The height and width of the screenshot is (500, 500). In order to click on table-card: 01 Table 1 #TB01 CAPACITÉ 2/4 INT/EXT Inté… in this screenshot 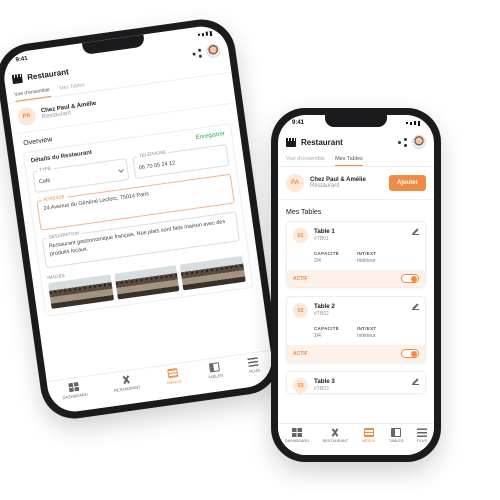, I will do `click(356, 254)`.